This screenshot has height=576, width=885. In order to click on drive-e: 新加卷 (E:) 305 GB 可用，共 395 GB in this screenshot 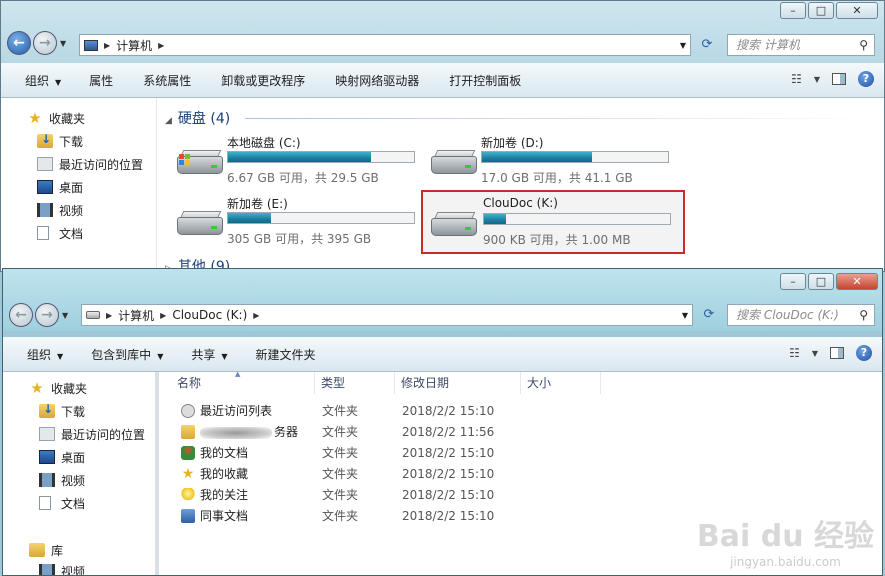, I will do `click(294, 223)`.